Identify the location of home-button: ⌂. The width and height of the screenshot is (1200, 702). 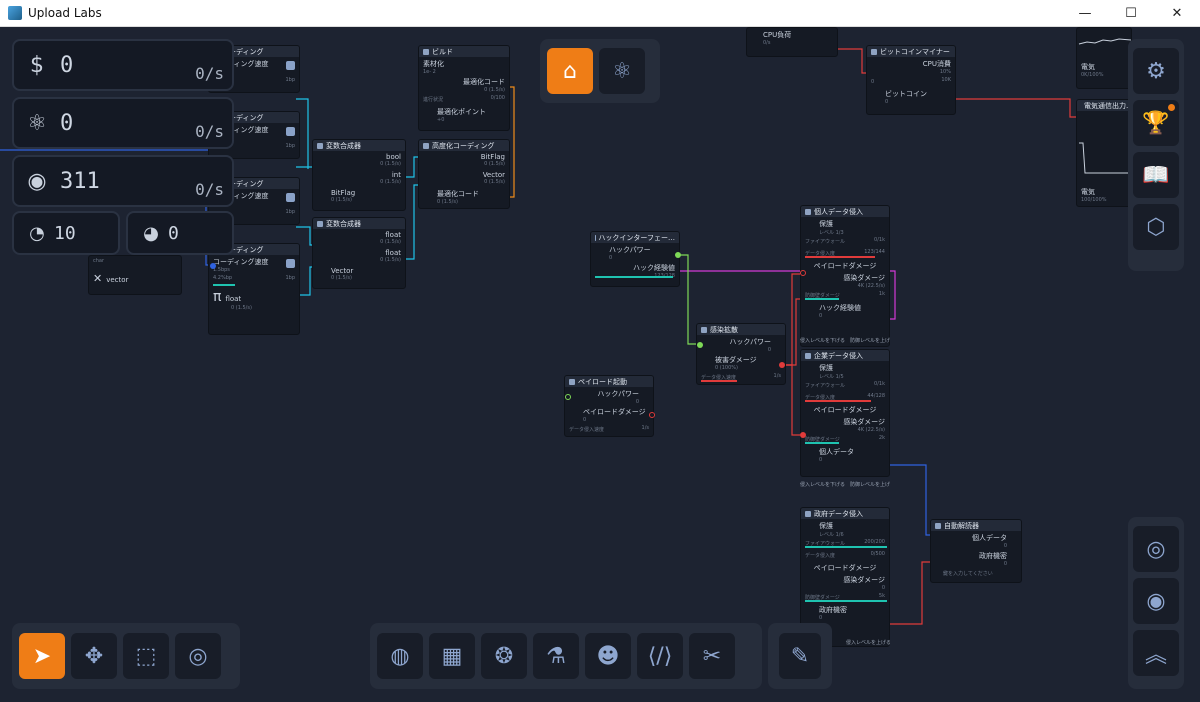
(570, 71).